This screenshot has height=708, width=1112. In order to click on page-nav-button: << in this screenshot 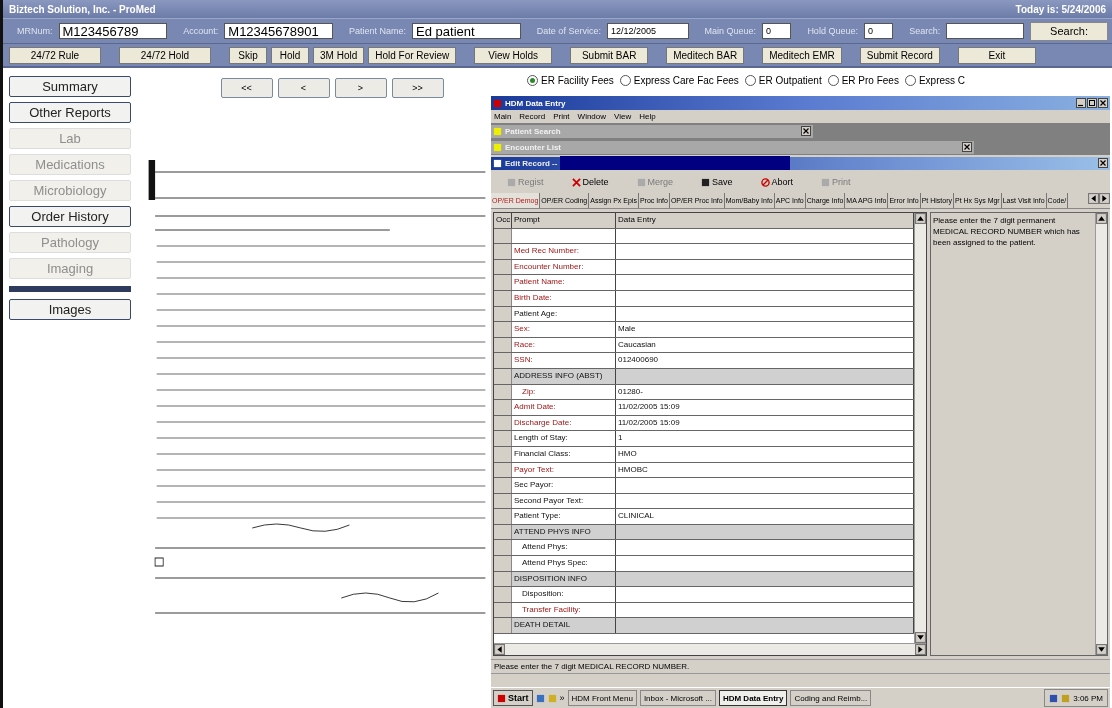, I will do `click(246, 88)`.